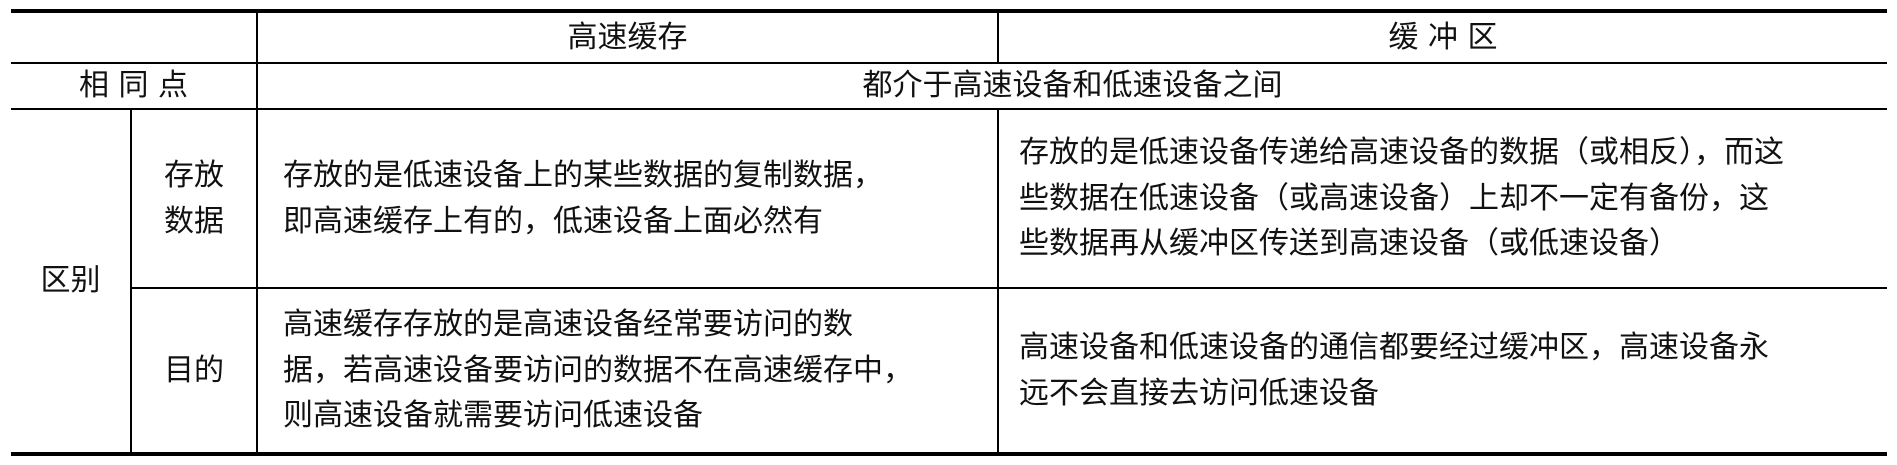 This screenshot has width=1897, height=465. Describe the element at coordinates (1394, 370) in the screenshot. I see `purpose-buffer-content-text: 高速设备和低速设备的通信都要经过缓冲区，高速设备永 远不会直接去访问低速设备` at that location.